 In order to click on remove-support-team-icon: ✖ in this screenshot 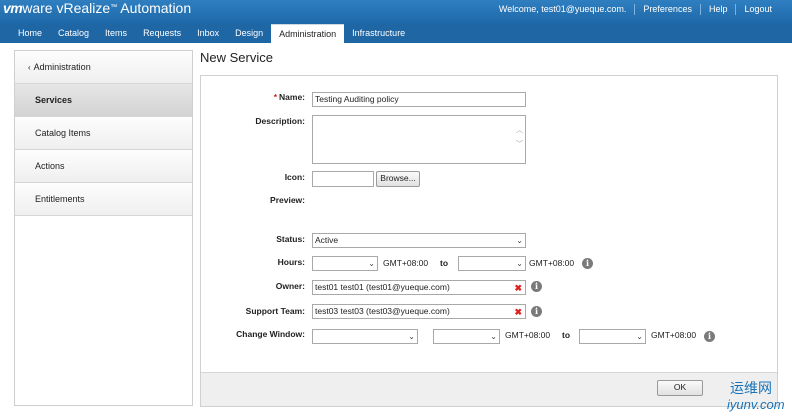, I will do `click(518, 312)`.